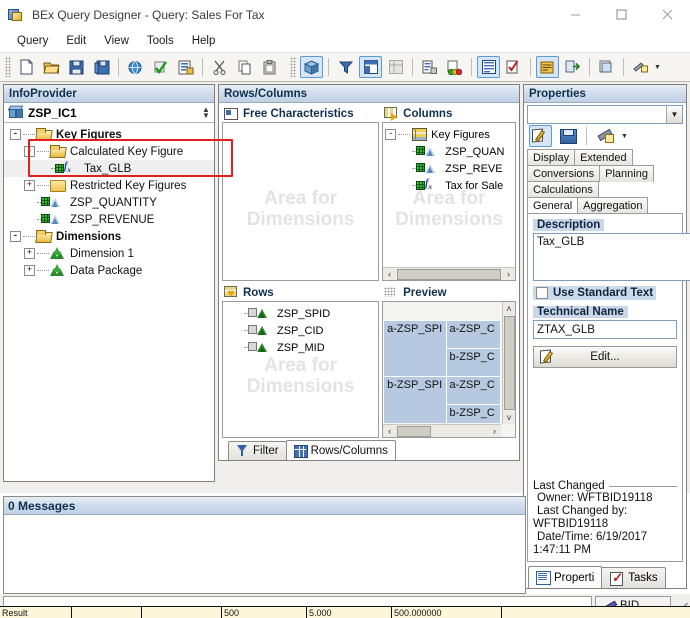 Image resolution: width=690 pixels, height=618 pixels. Describe the element at coordinates (301, 201) in the screenshot. I see `free-characteristics-dropzone: Area for Dimensions` at that location.